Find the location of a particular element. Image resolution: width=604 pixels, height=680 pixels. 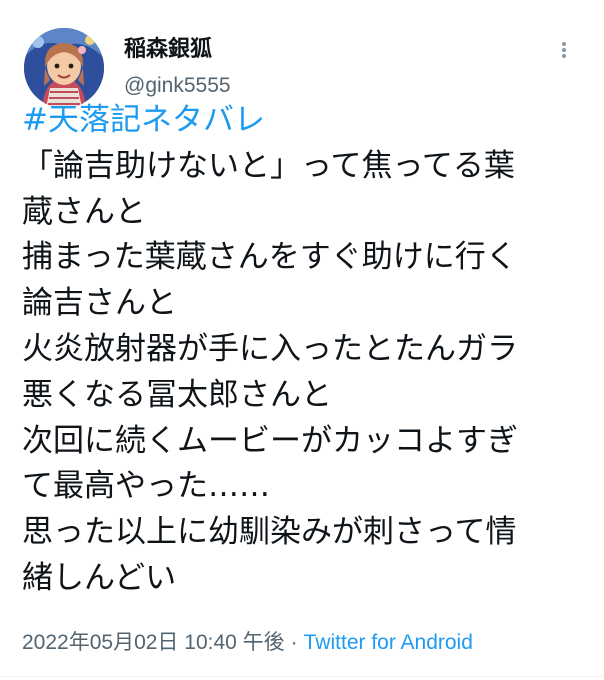

hashtag-link: #天落記ネタバレ is located at coordinates (307, 121).